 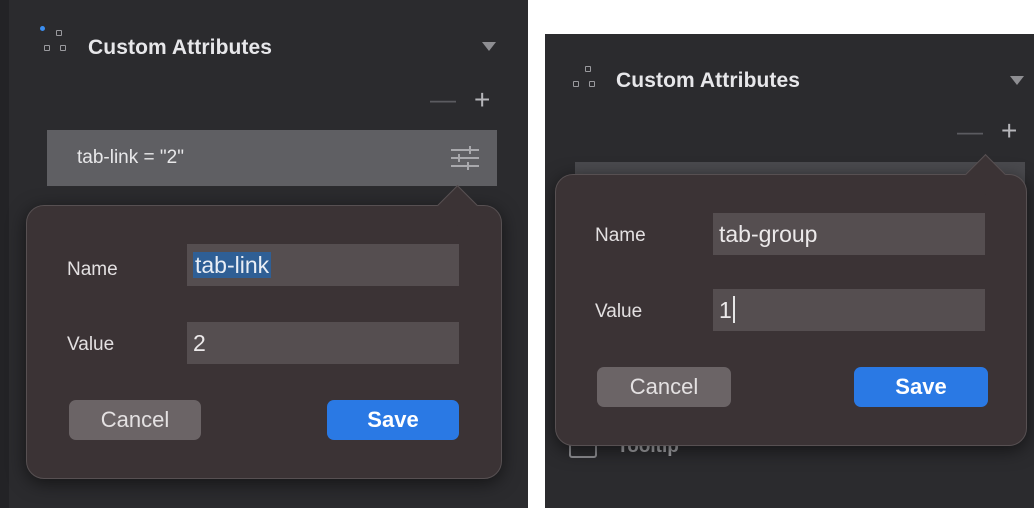 What do you see at coordinates (323, 265) in the screenshot?
I see `name-field: tab-link` at bounding box center [323, 265].